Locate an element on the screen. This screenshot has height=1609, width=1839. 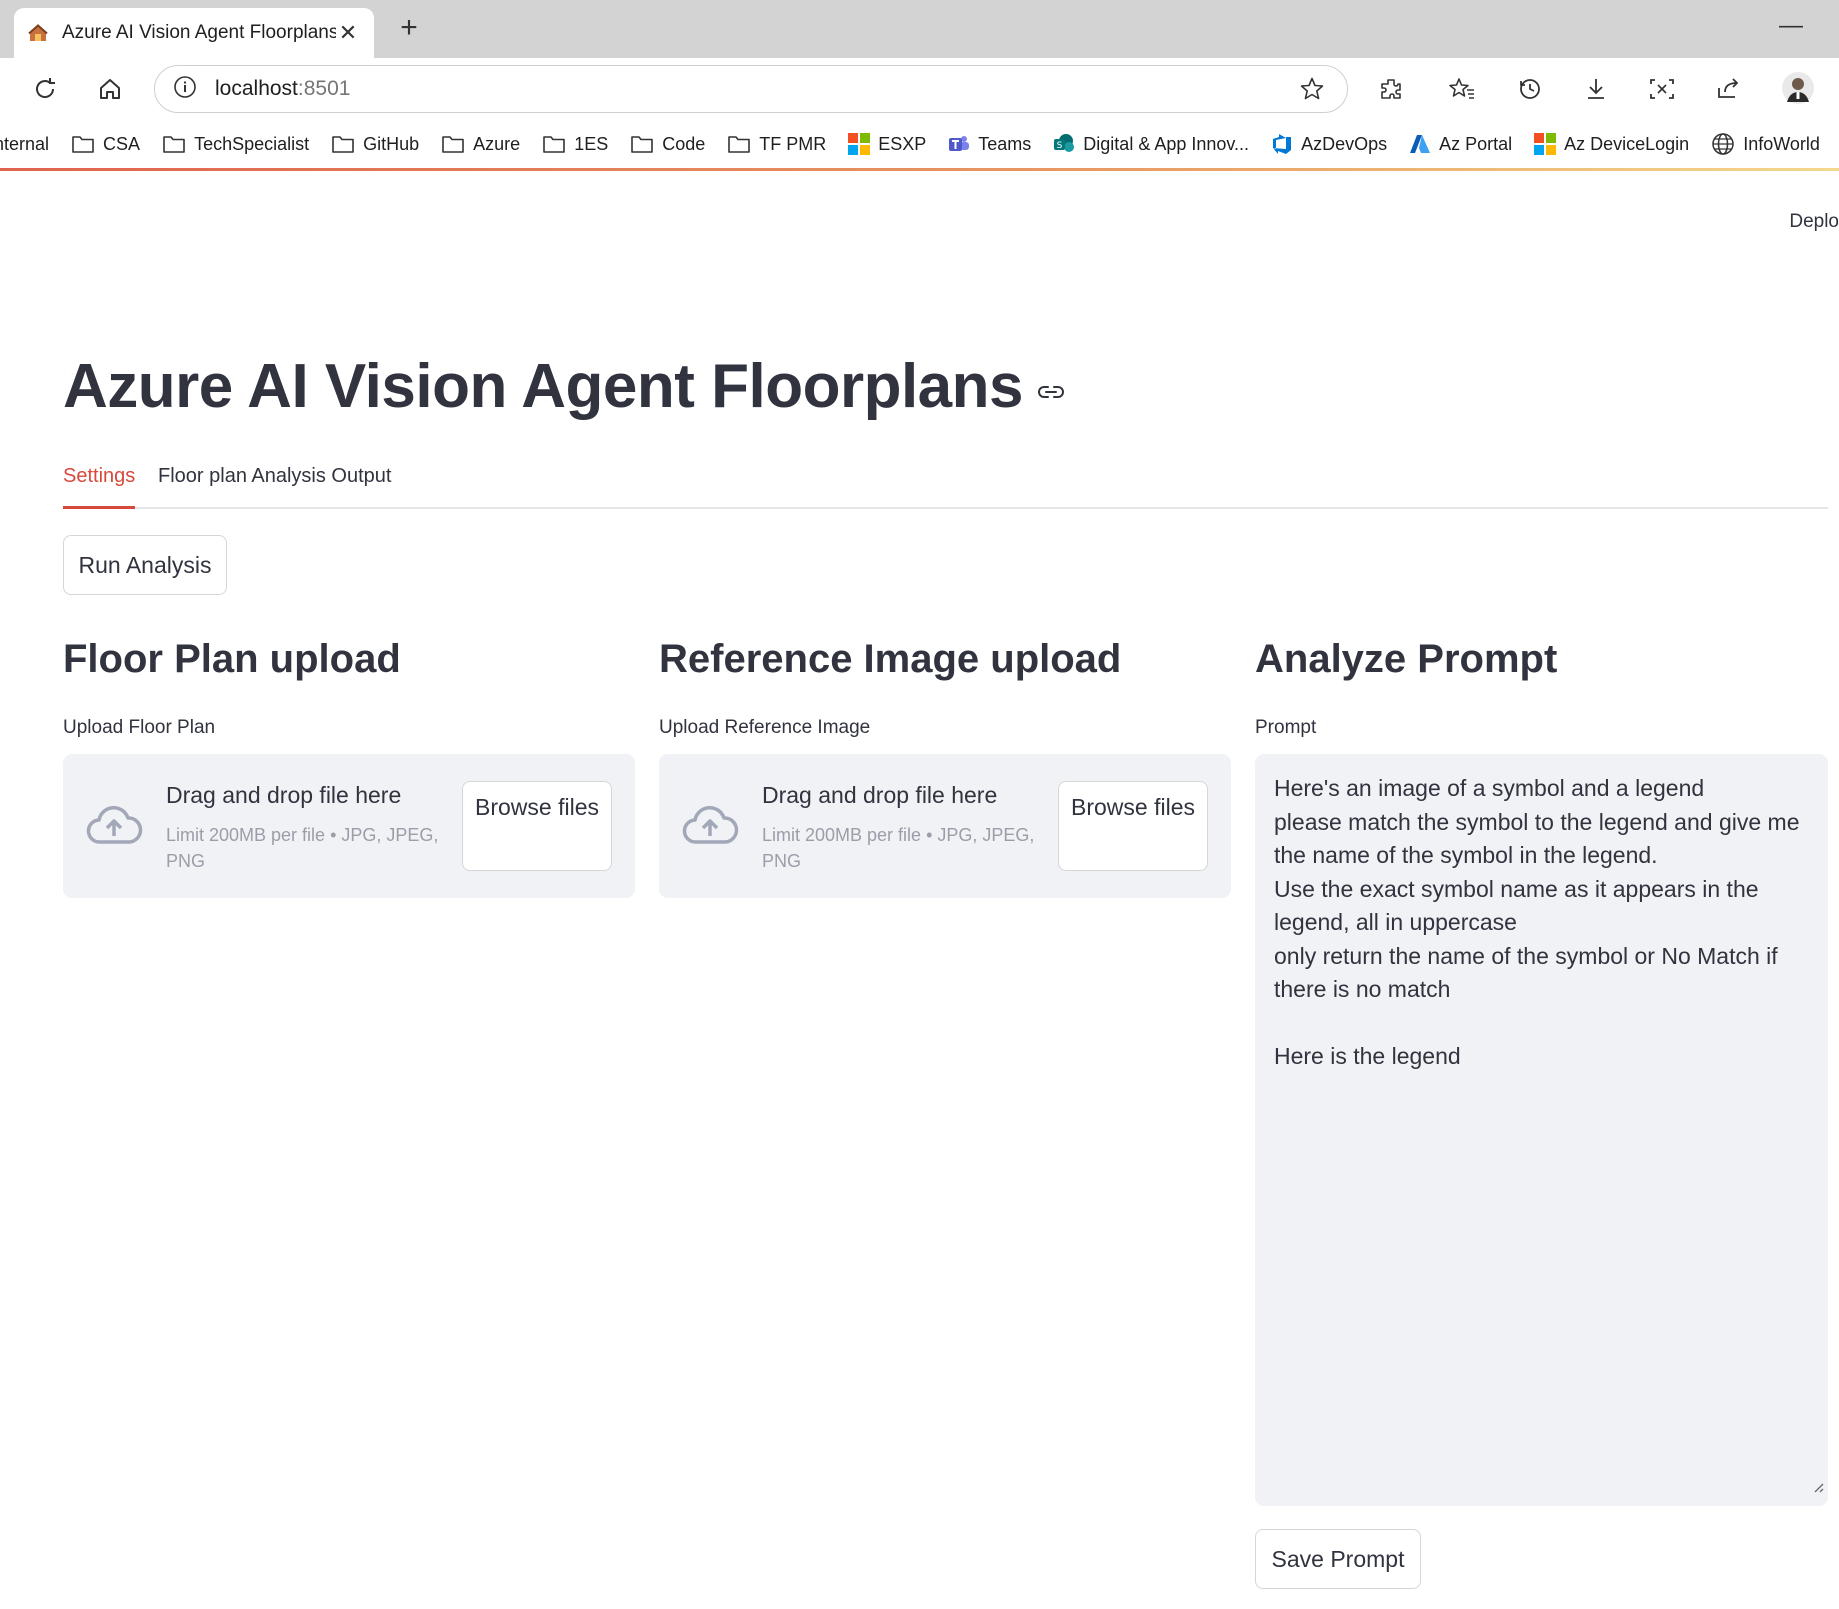
bookmark-infoworld: InfoWorld is located at coordinates (1765, 144).